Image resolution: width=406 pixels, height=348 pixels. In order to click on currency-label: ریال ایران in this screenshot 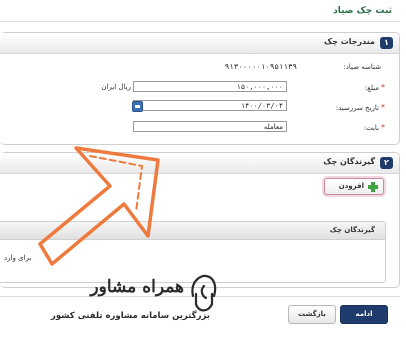, I will do `click(116, 87)`.